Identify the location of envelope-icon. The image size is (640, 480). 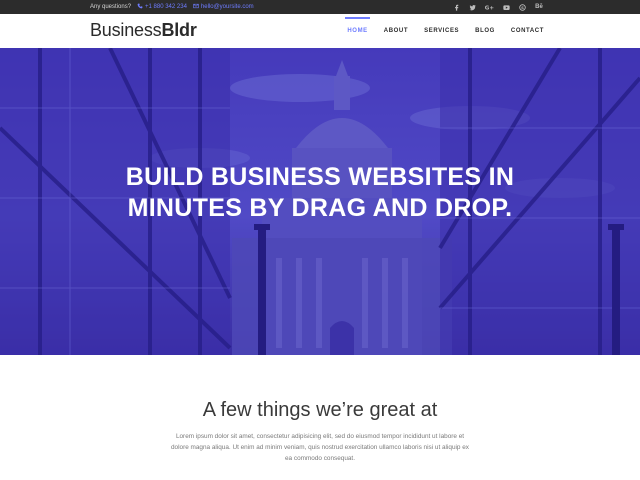
(196, 7).